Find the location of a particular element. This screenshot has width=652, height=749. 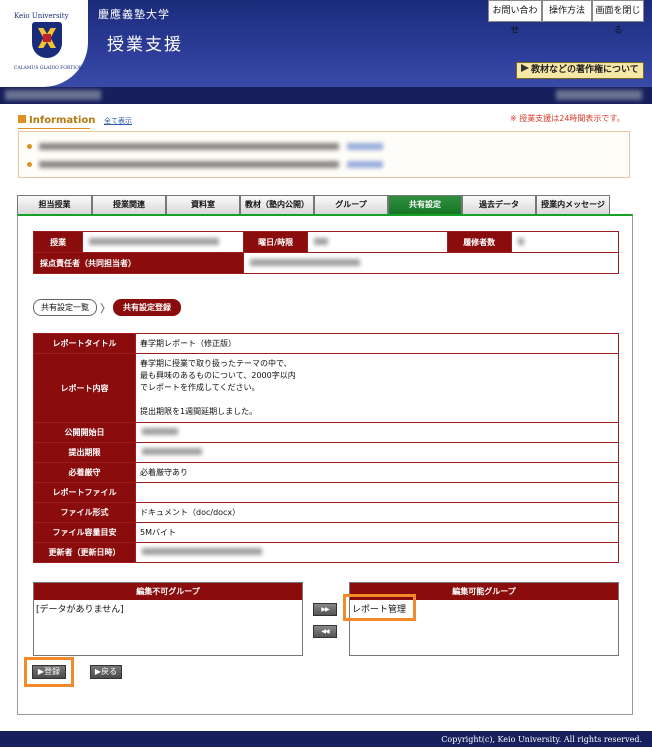

strict-deadline-value: 必着厳守あり is located at coordinates (377, 472).